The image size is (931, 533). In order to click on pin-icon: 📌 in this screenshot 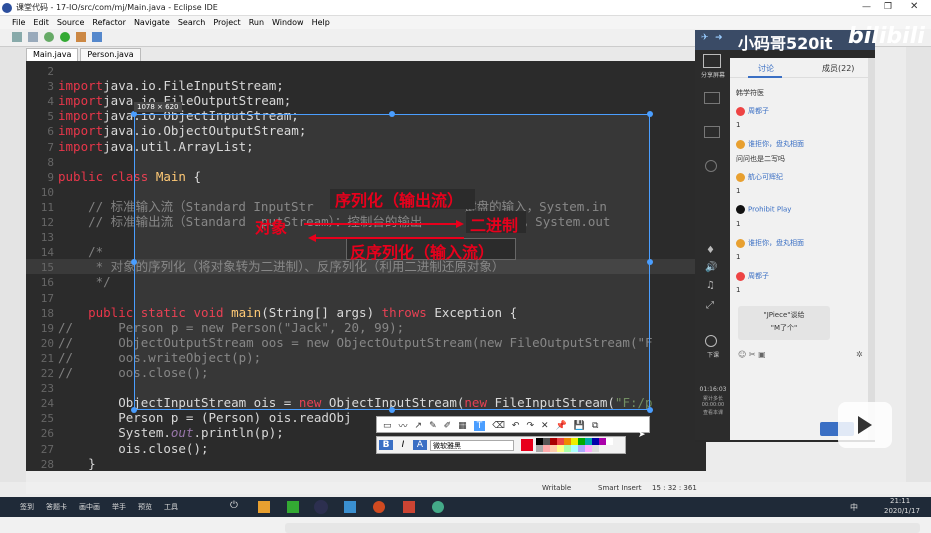, I will do `click(561, 426)`.